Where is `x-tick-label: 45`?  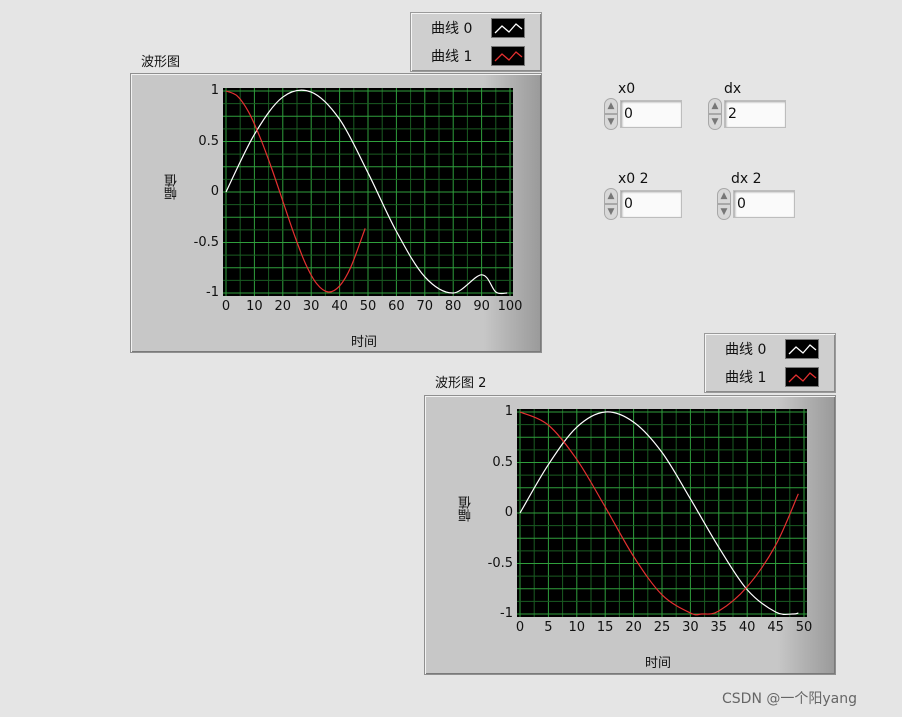
x-tick-label: 45 is located at coordinates (775, 627).